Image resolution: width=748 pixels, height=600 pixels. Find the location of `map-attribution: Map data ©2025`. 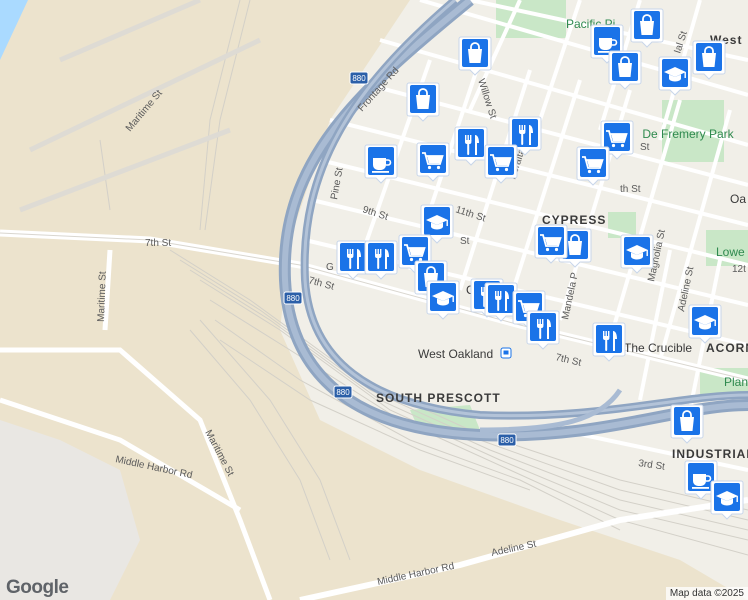

map-attribution: Map data ©2025 is located at coordinates (706, 593).